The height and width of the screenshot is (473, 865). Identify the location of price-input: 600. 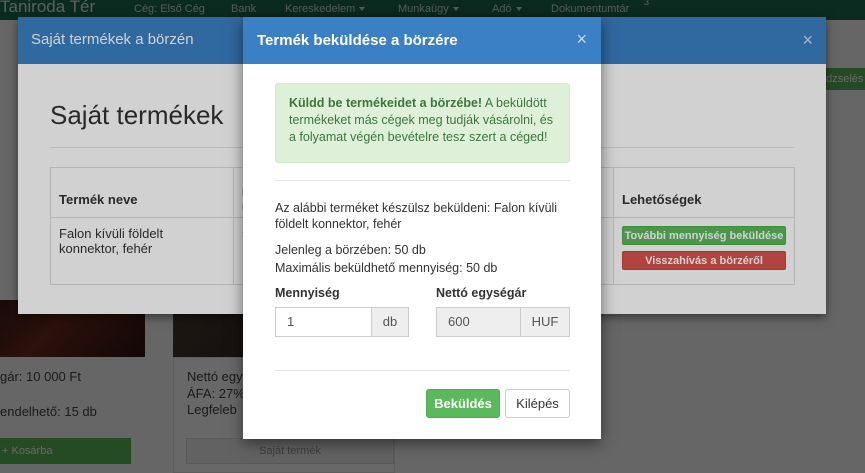
(478, 322).